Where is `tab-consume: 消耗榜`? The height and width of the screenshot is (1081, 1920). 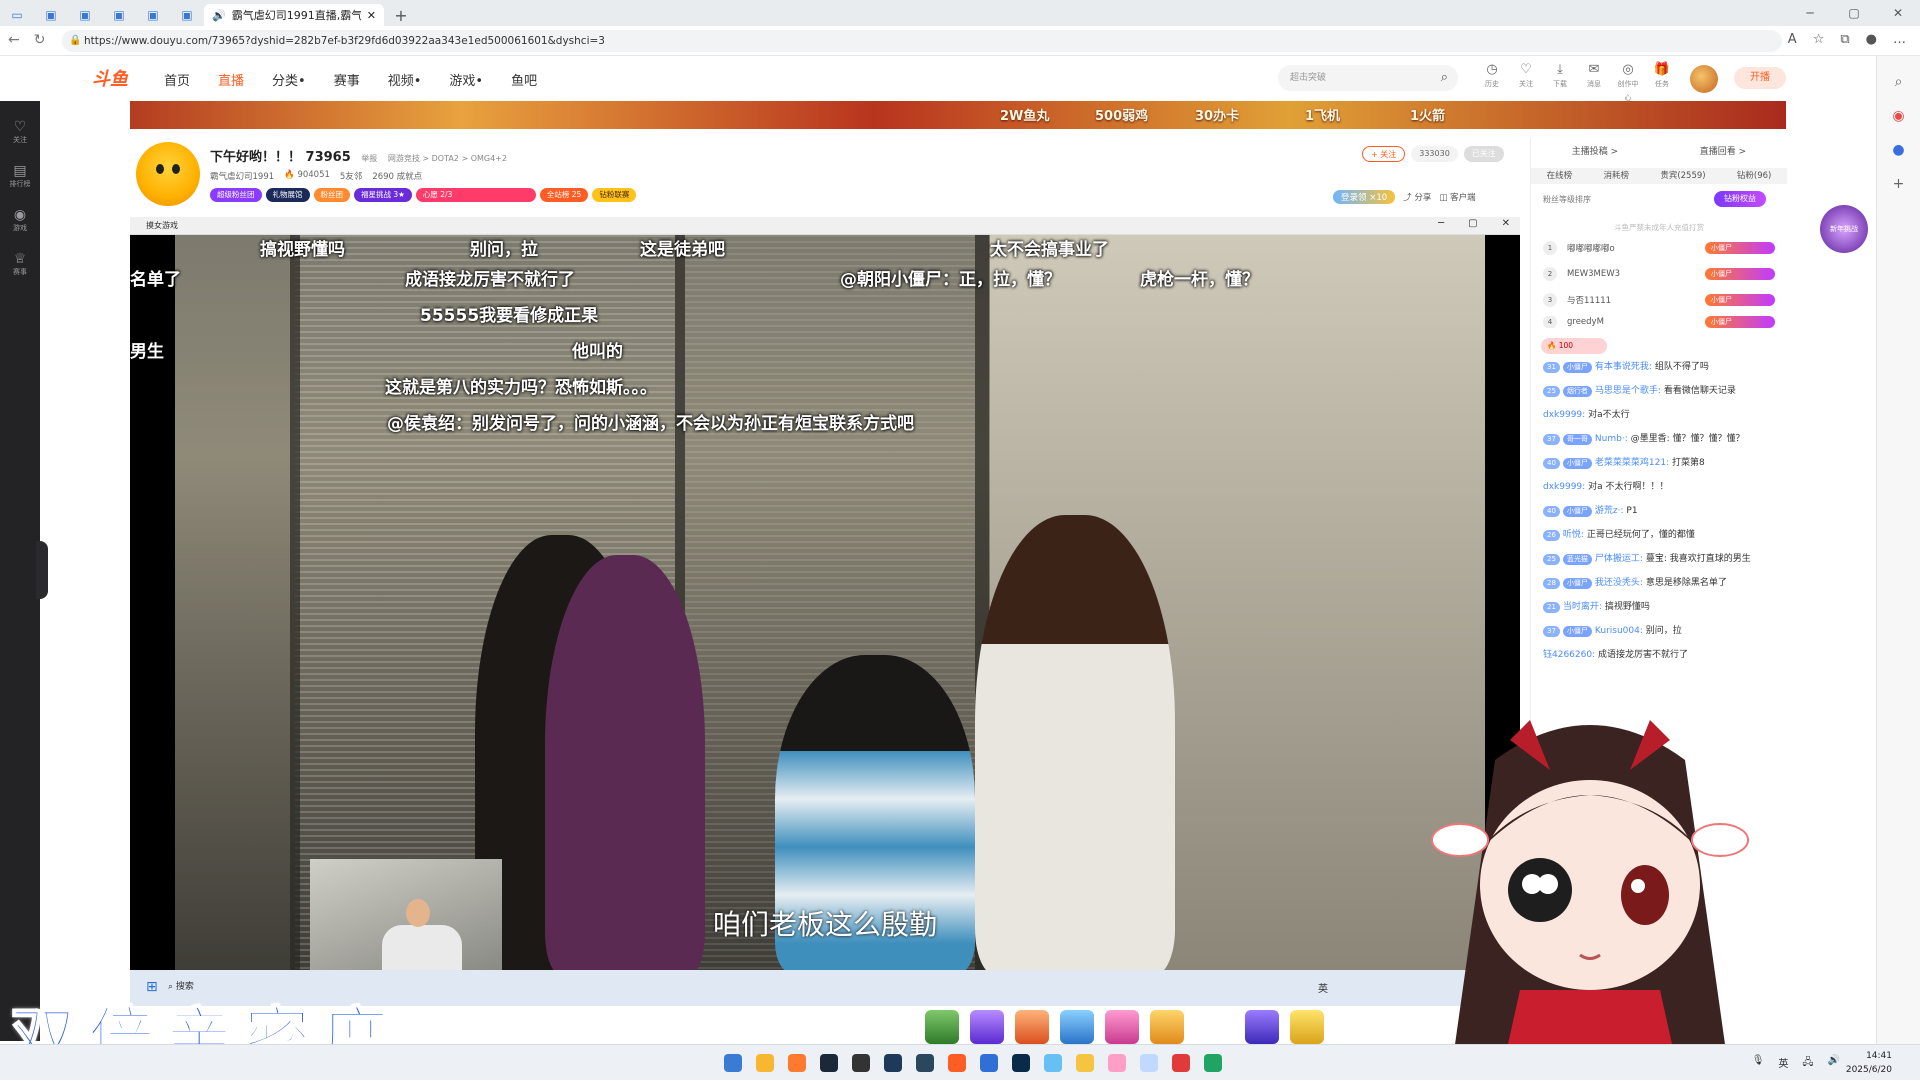
tab-consume: 消耗榜 is located at coordinates (1616, 176).